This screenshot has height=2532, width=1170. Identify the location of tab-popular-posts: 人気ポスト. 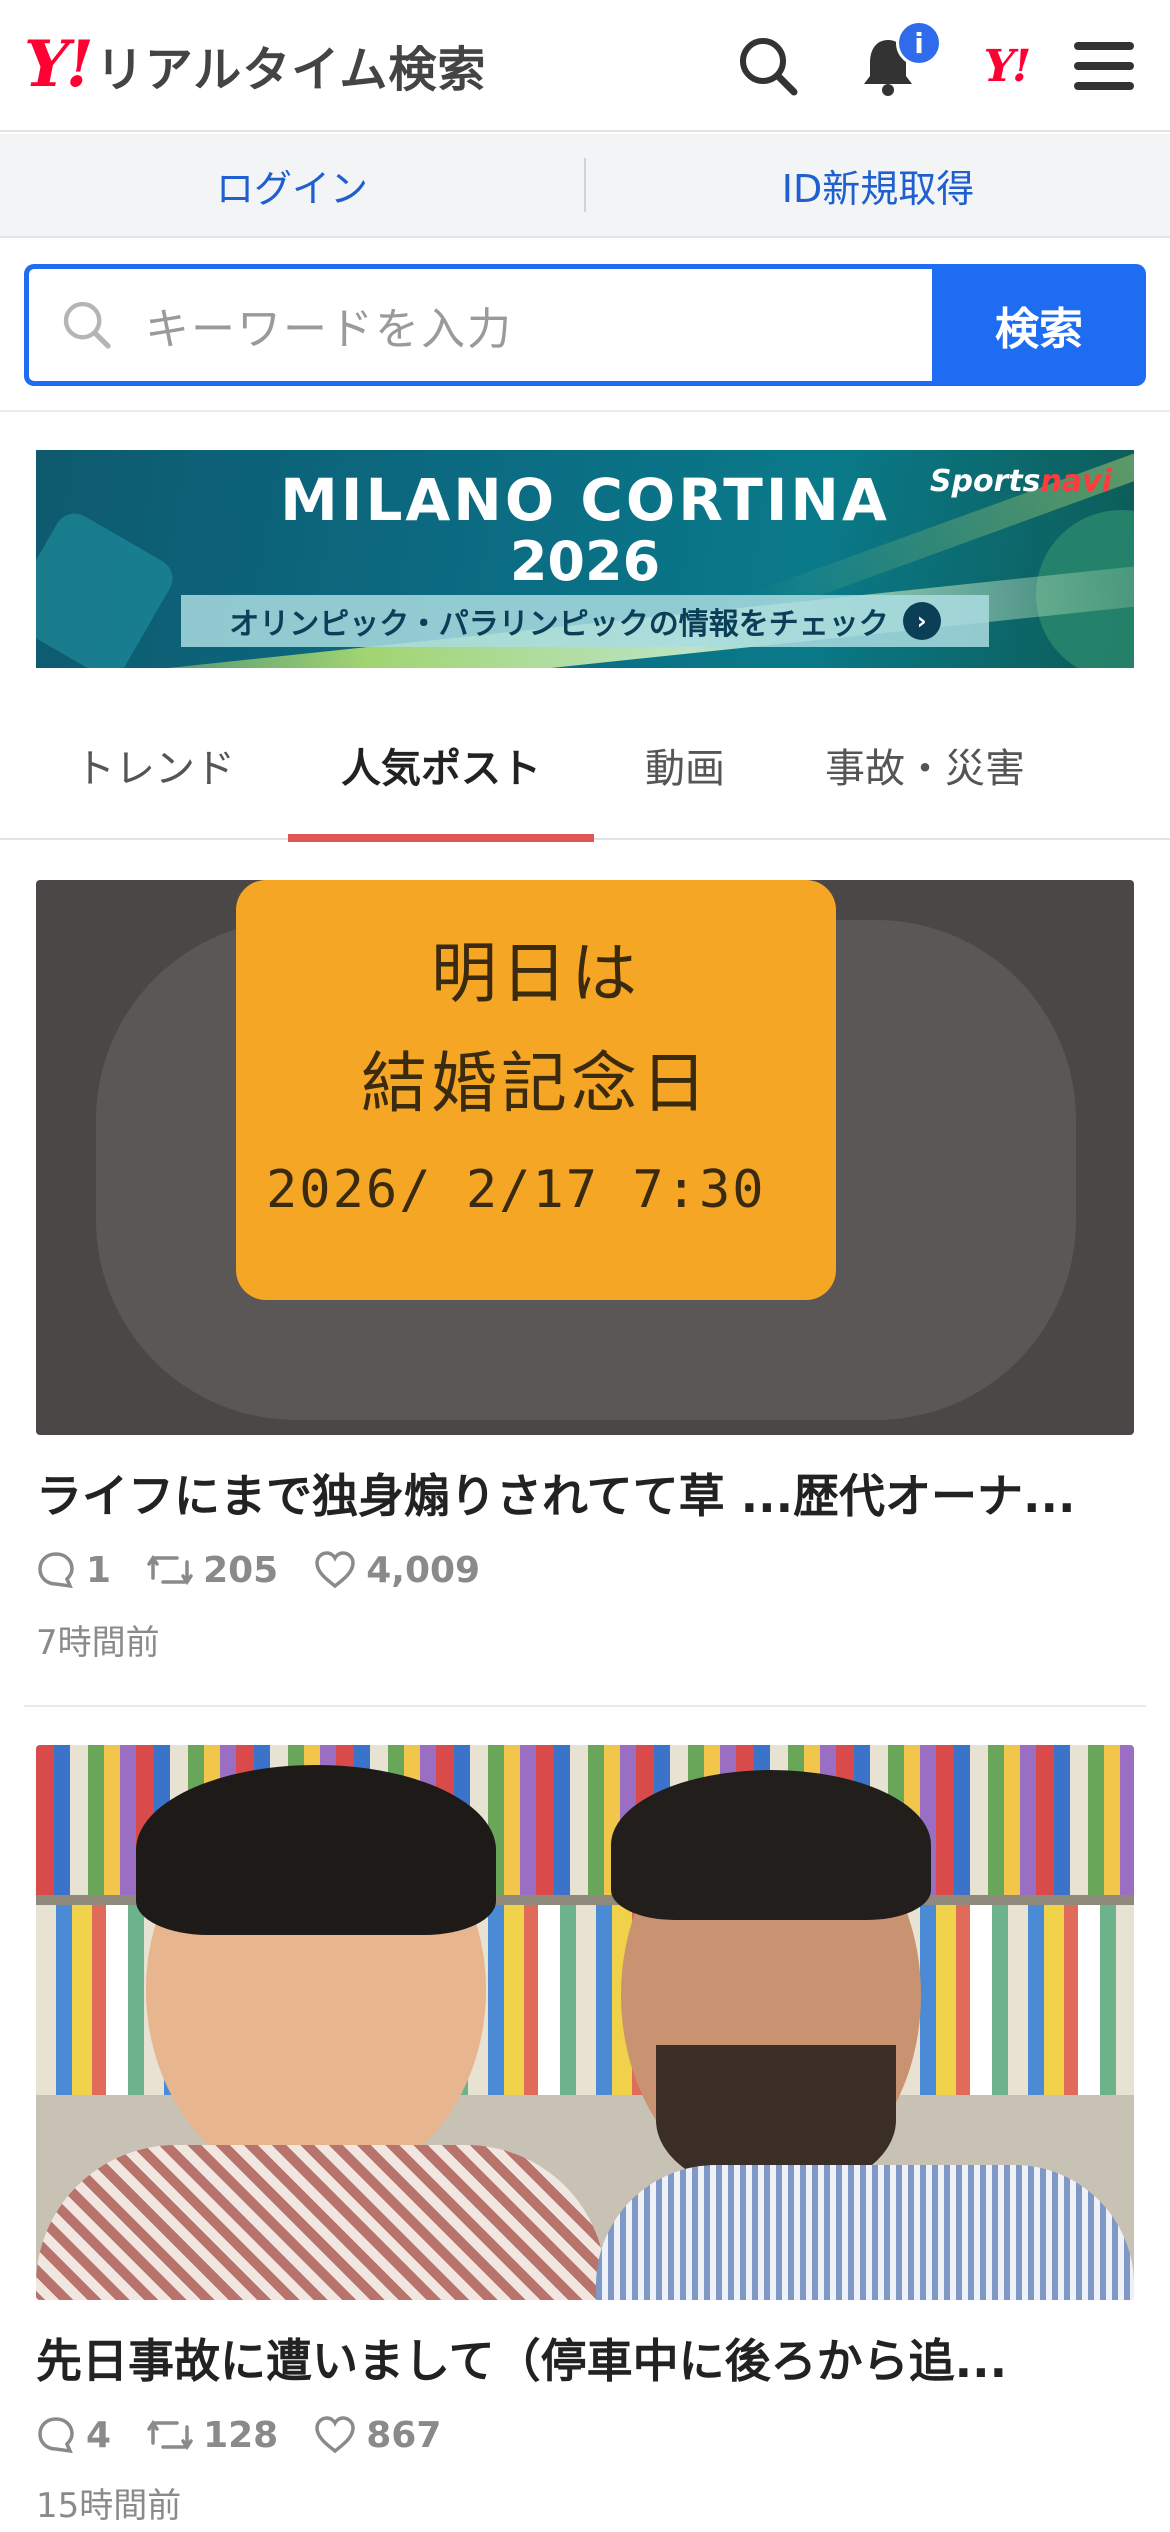
(441, 766).